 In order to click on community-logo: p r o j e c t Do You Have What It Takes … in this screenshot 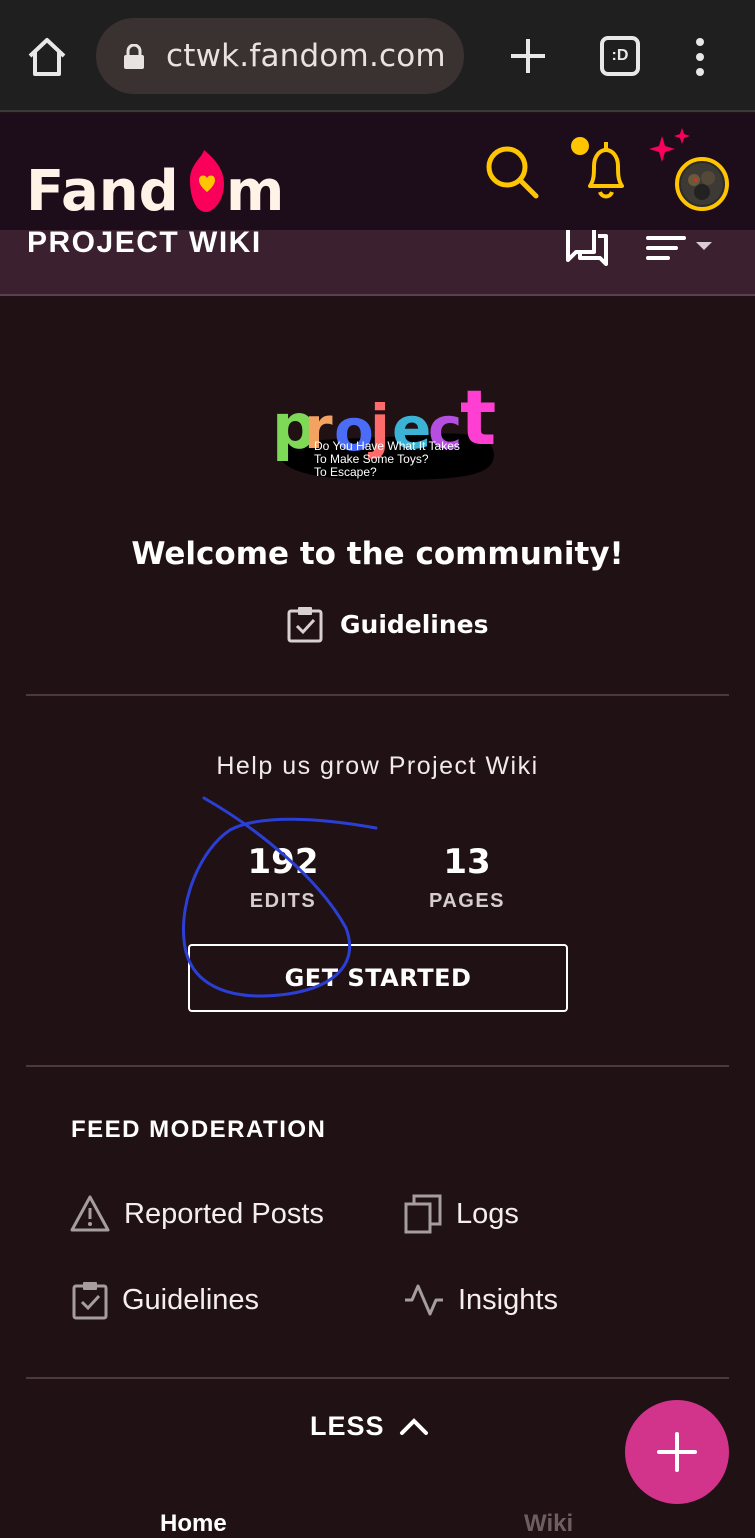, I will do `click(384, 428)`.